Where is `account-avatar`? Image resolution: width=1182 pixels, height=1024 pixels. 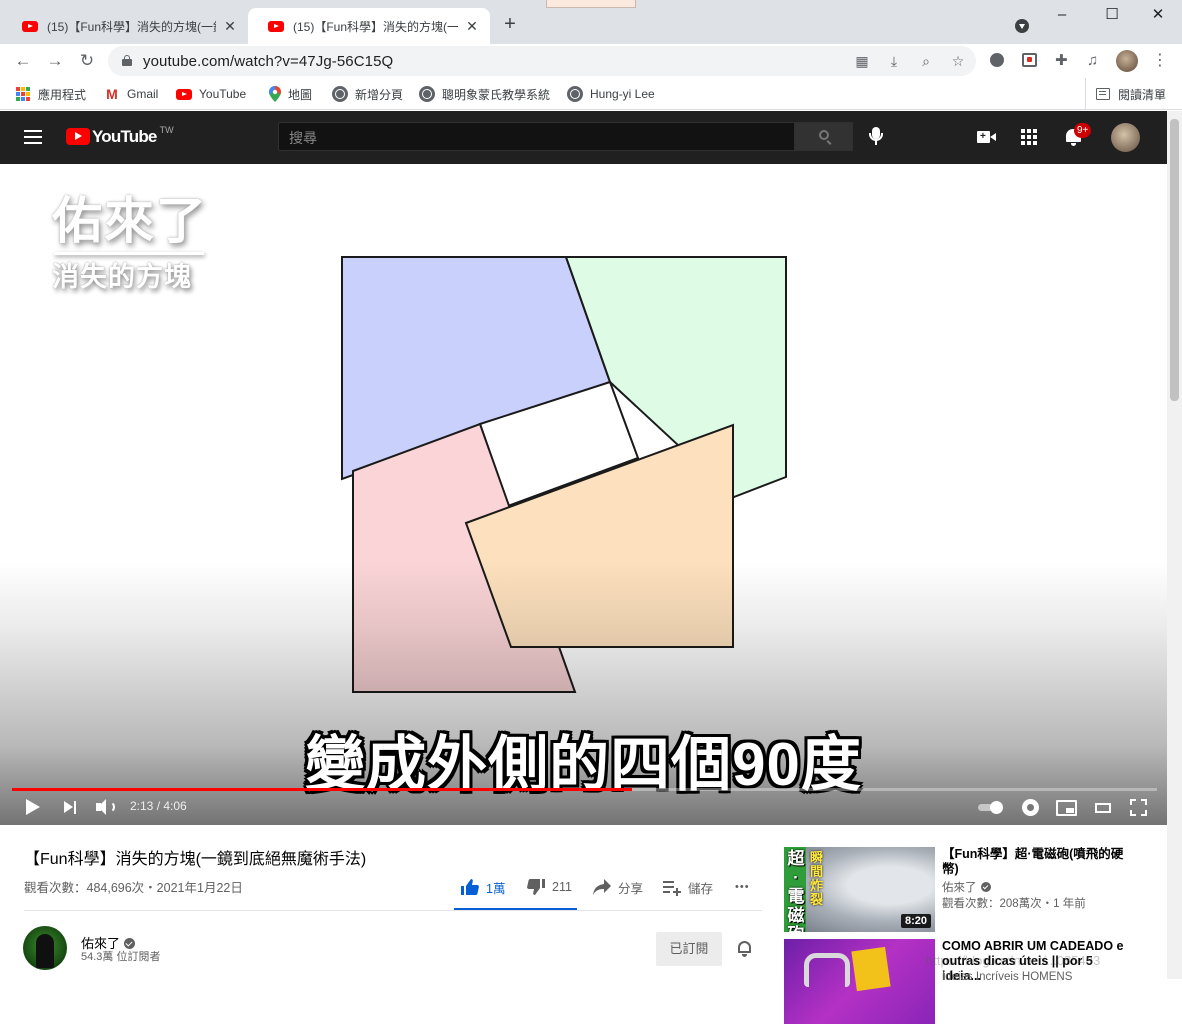 account-avatar is located at coordinates (1125, 137).